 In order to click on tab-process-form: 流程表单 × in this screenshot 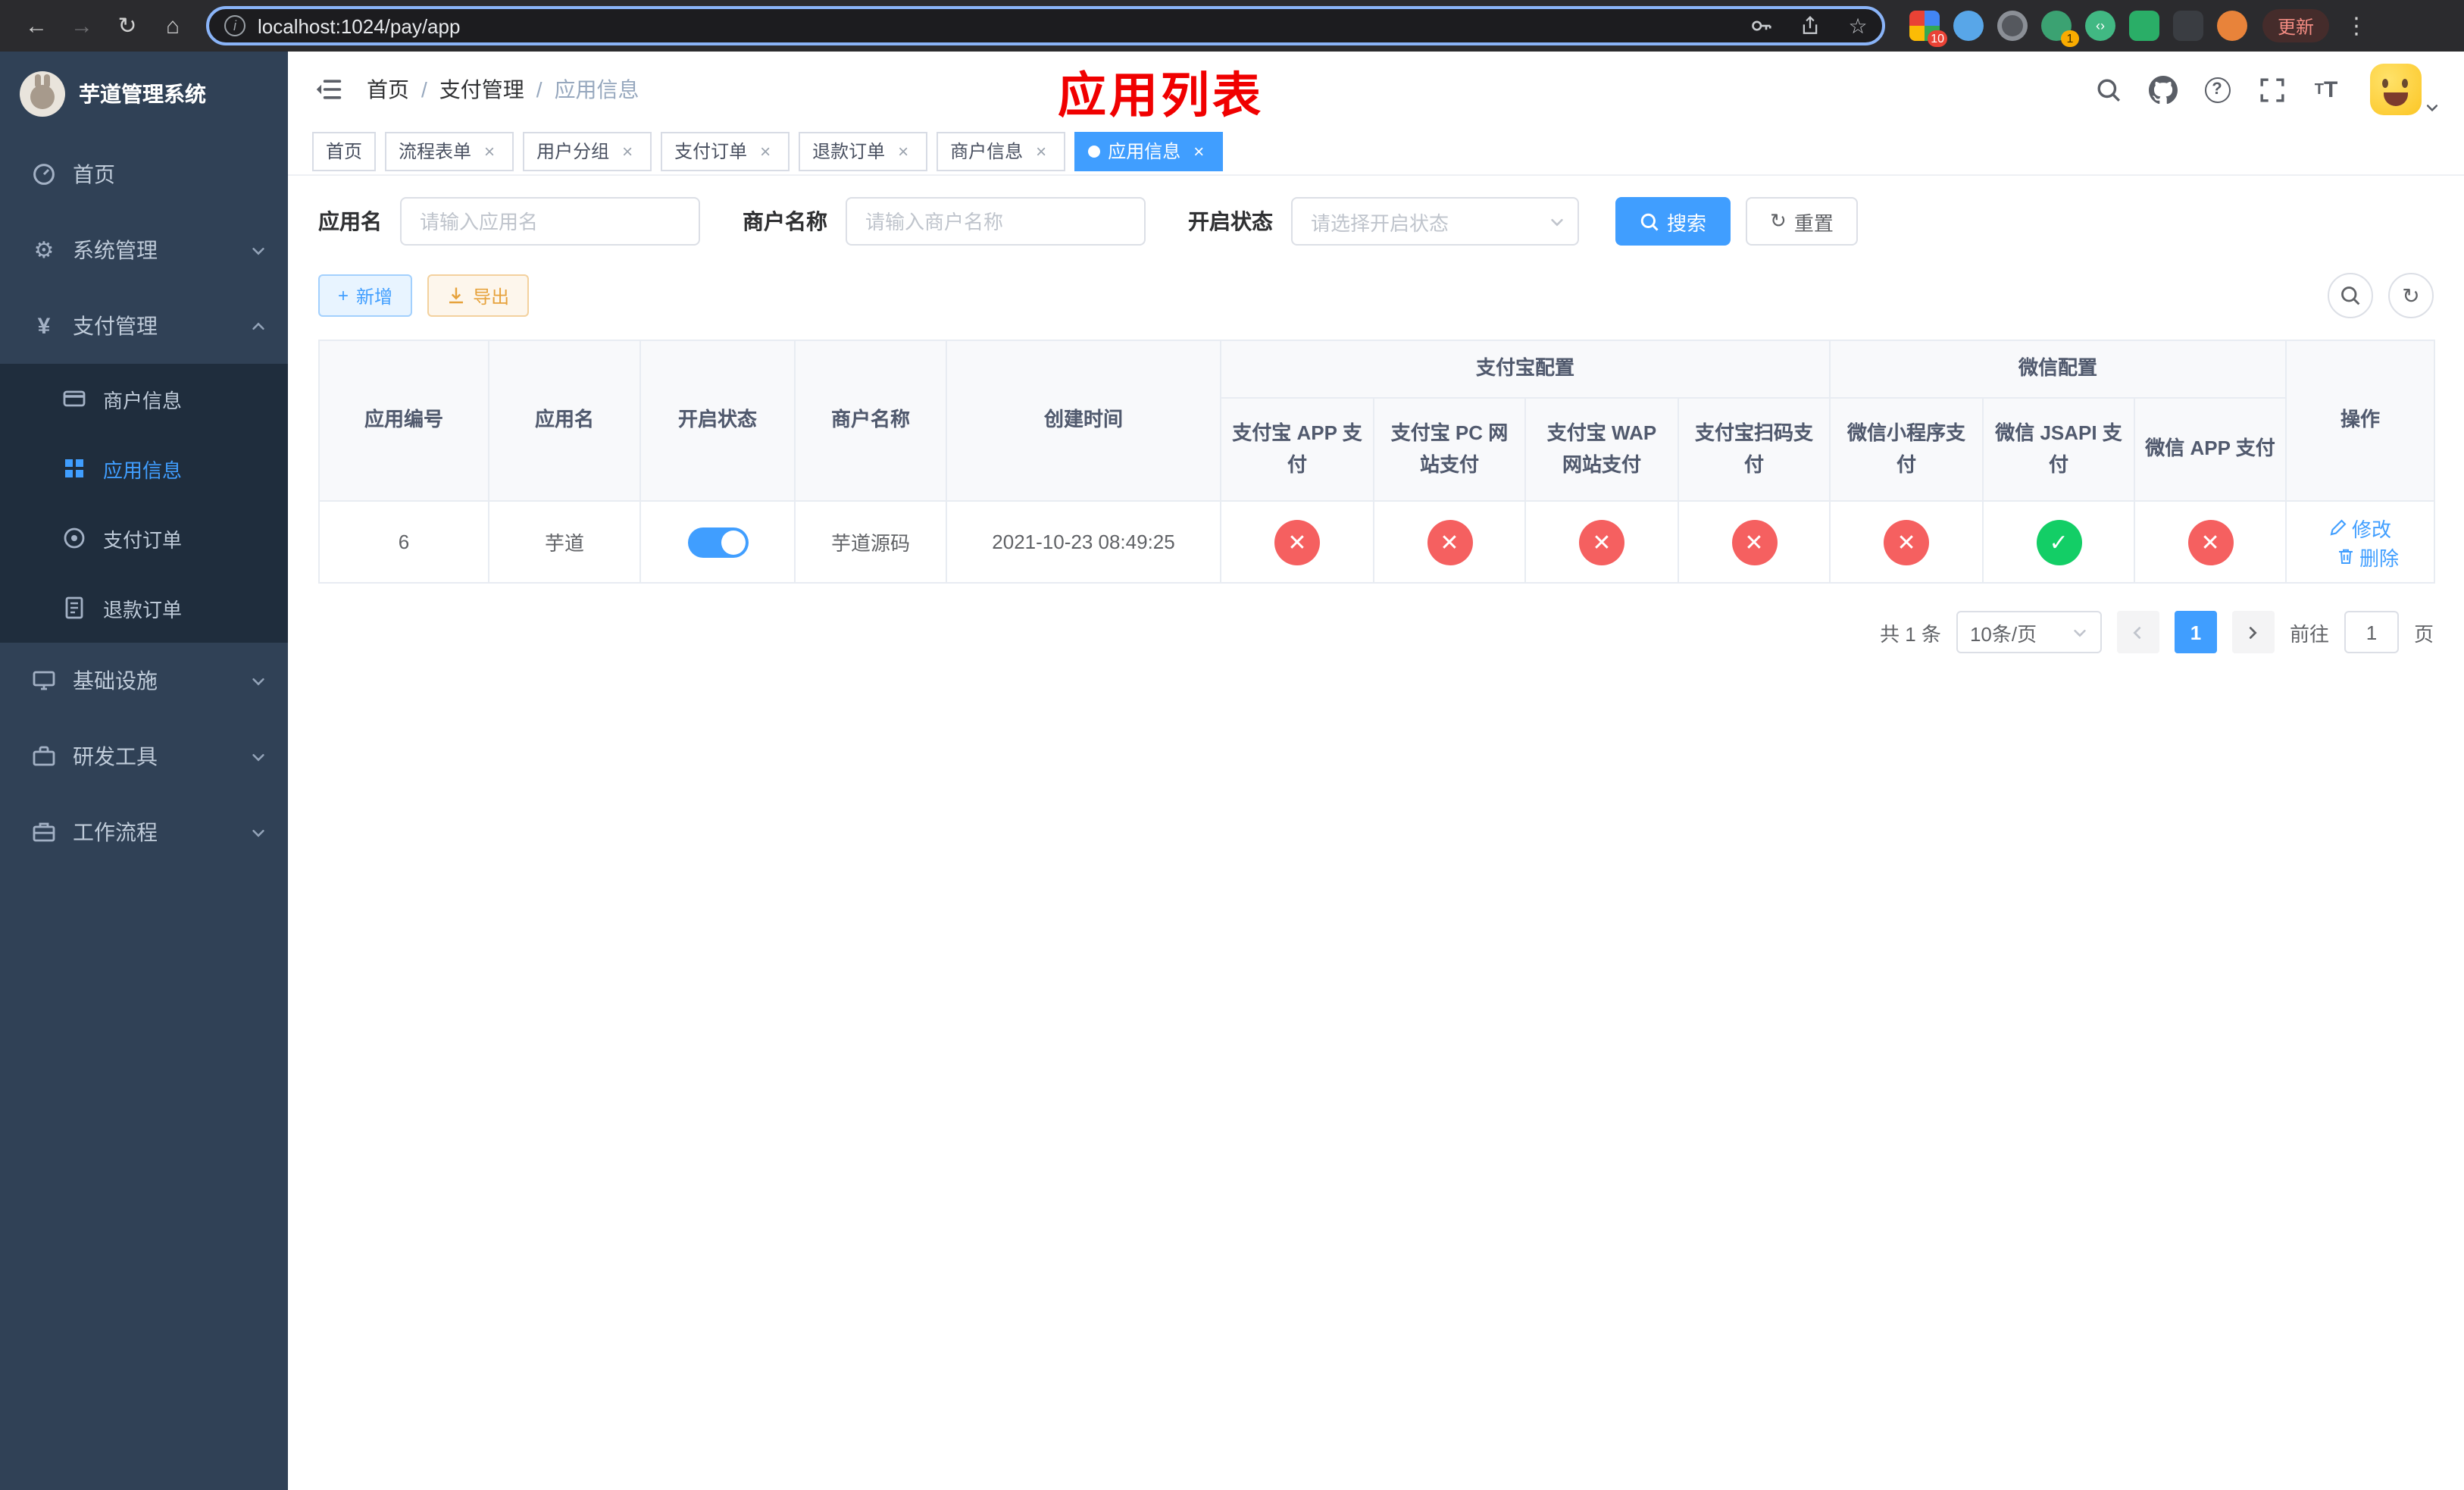, I will do `click(449, 151)`.